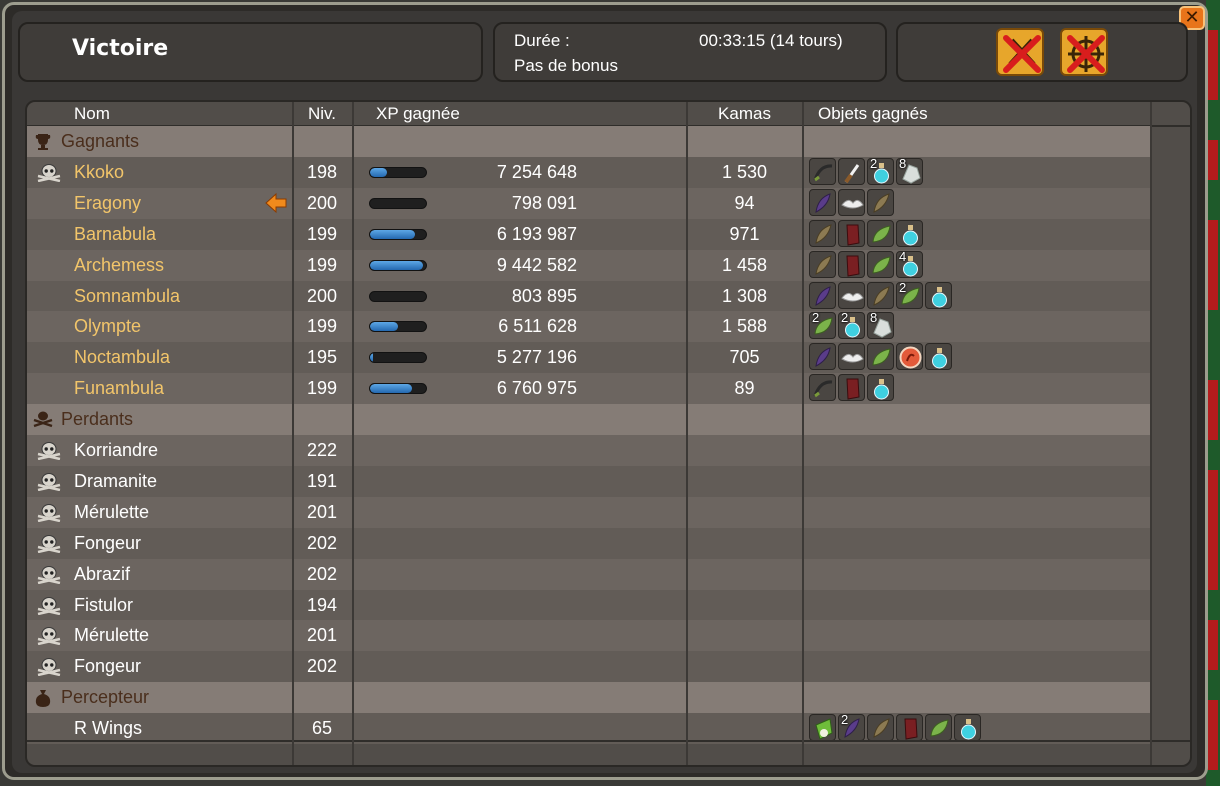 The width and height of the screenshot is (1220, 786). I want to click on crossed-swords-icon-button, so click(1020, 52).